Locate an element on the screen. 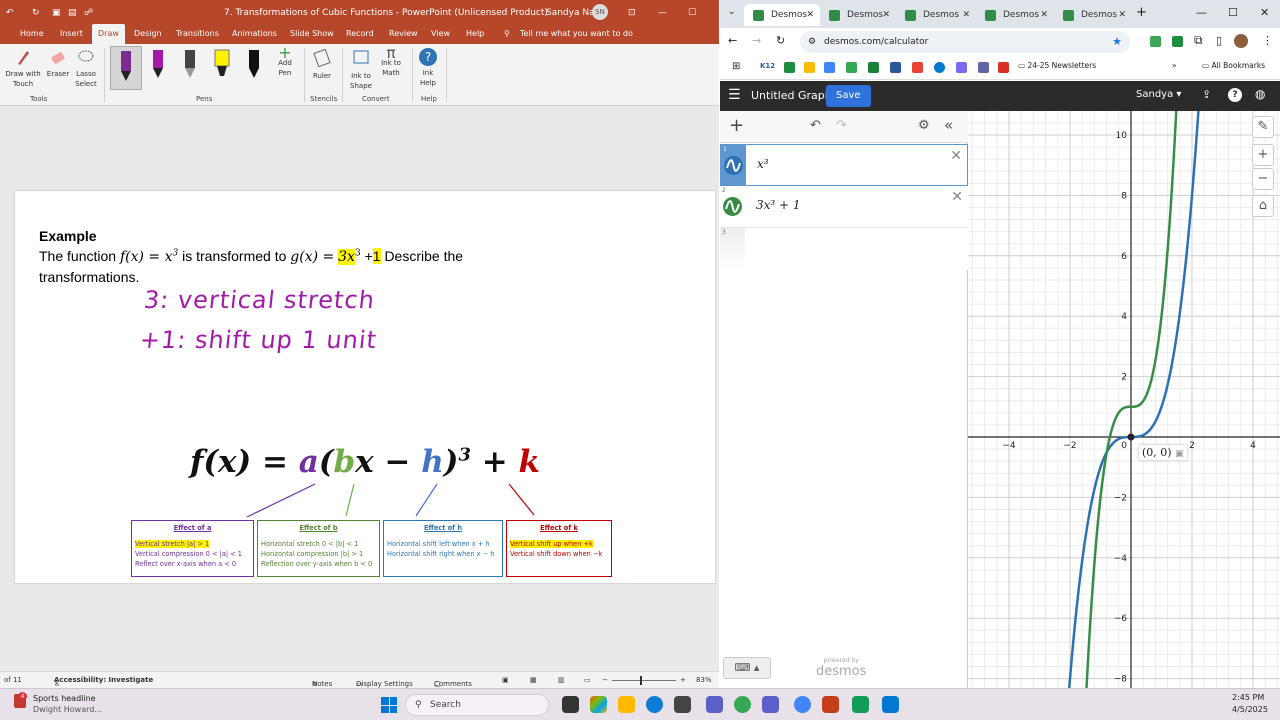 This screenshot has height=720, width=1280. file-explorer-icon is located at coordinates (626, 704).